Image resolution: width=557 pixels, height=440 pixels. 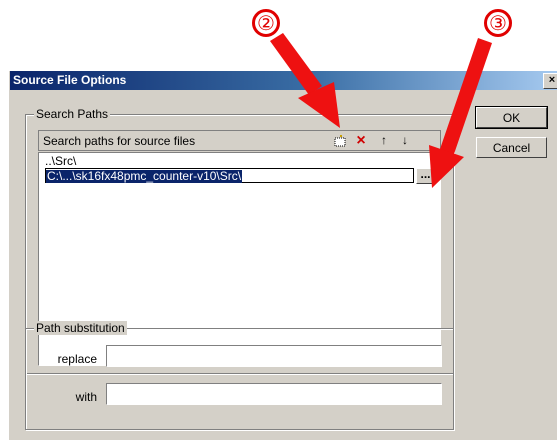 What do you see at coordinates (266, 23) in the screenshot?
I see `callout-2: ②` at bounding box center [266, 23].